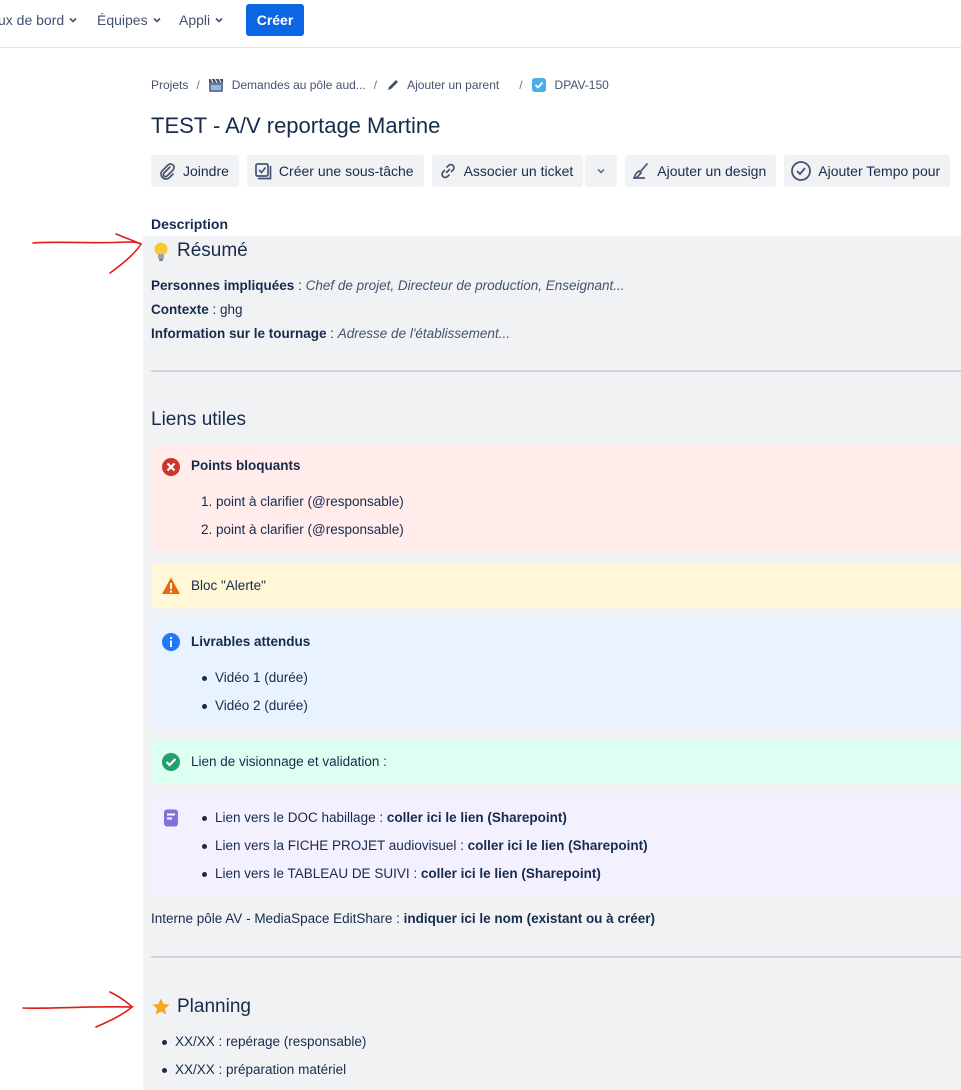 The width and height of the screenshot is (961, 1090). I want to click on nav-teams-label: Équipes, so click(122, 20).